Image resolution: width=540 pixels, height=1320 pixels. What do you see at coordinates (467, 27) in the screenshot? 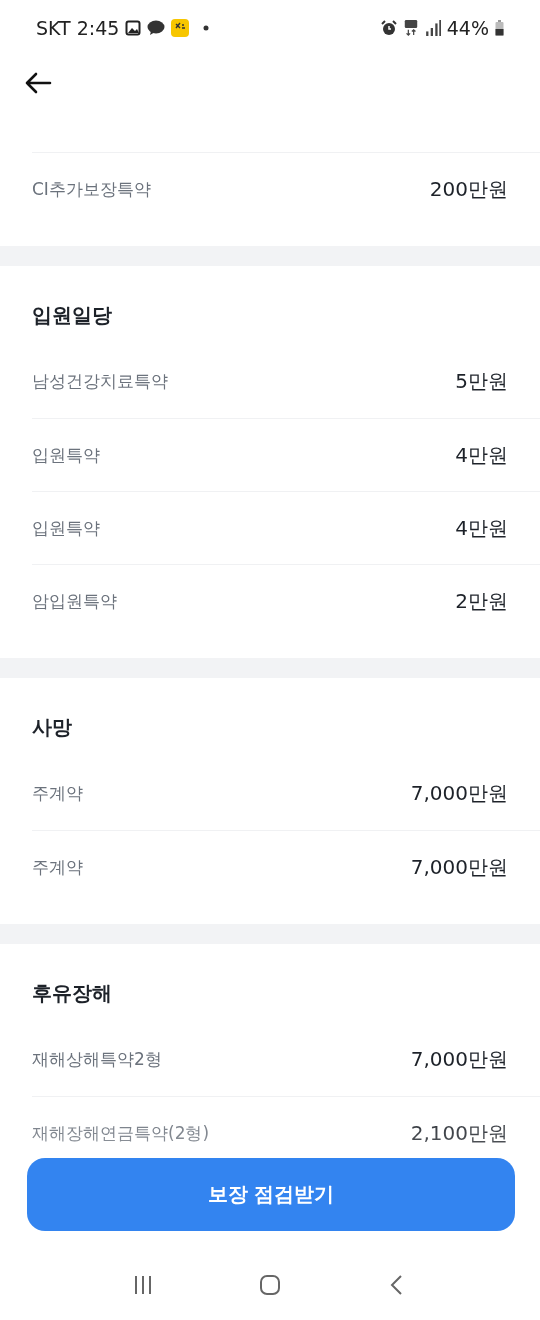
I see `battery-percent: 44%` at bounding box center [467, 27].